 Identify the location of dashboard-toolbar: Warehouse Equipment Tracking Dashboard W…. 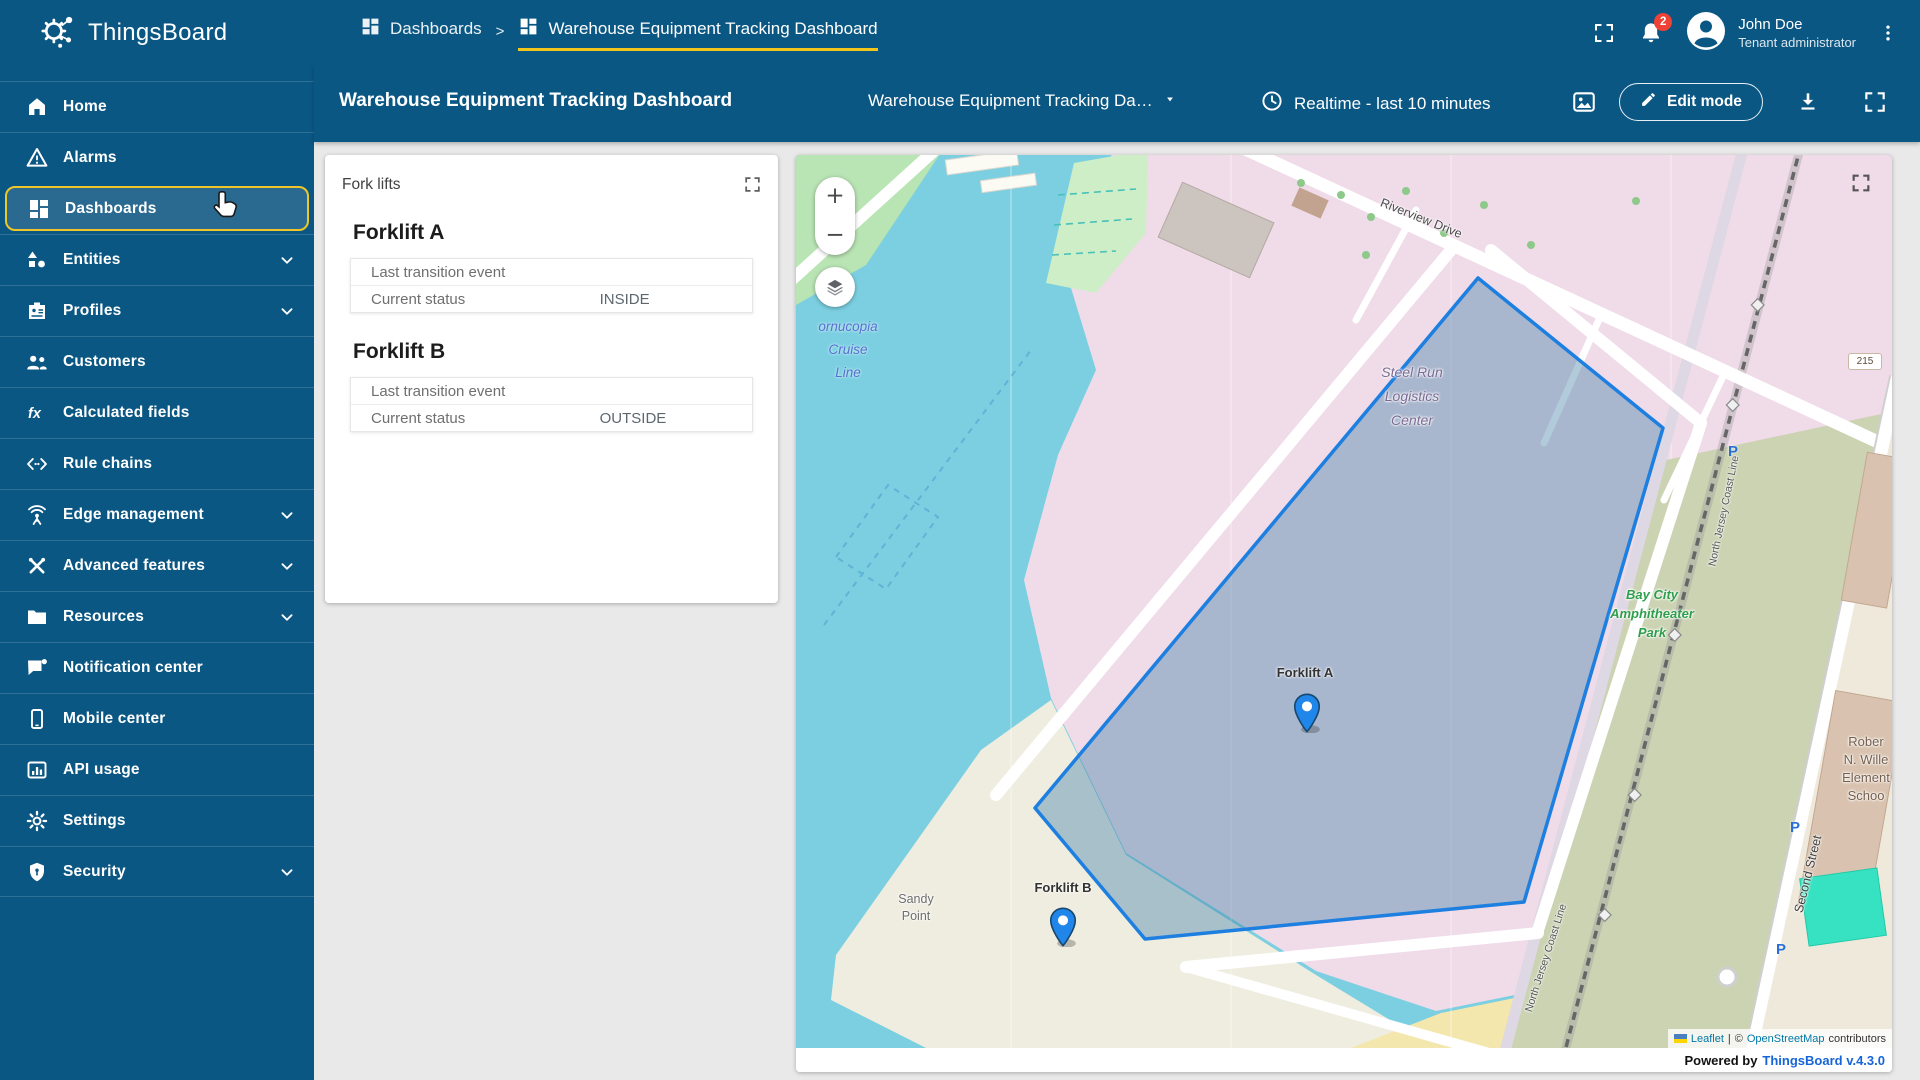
(1117, 104).